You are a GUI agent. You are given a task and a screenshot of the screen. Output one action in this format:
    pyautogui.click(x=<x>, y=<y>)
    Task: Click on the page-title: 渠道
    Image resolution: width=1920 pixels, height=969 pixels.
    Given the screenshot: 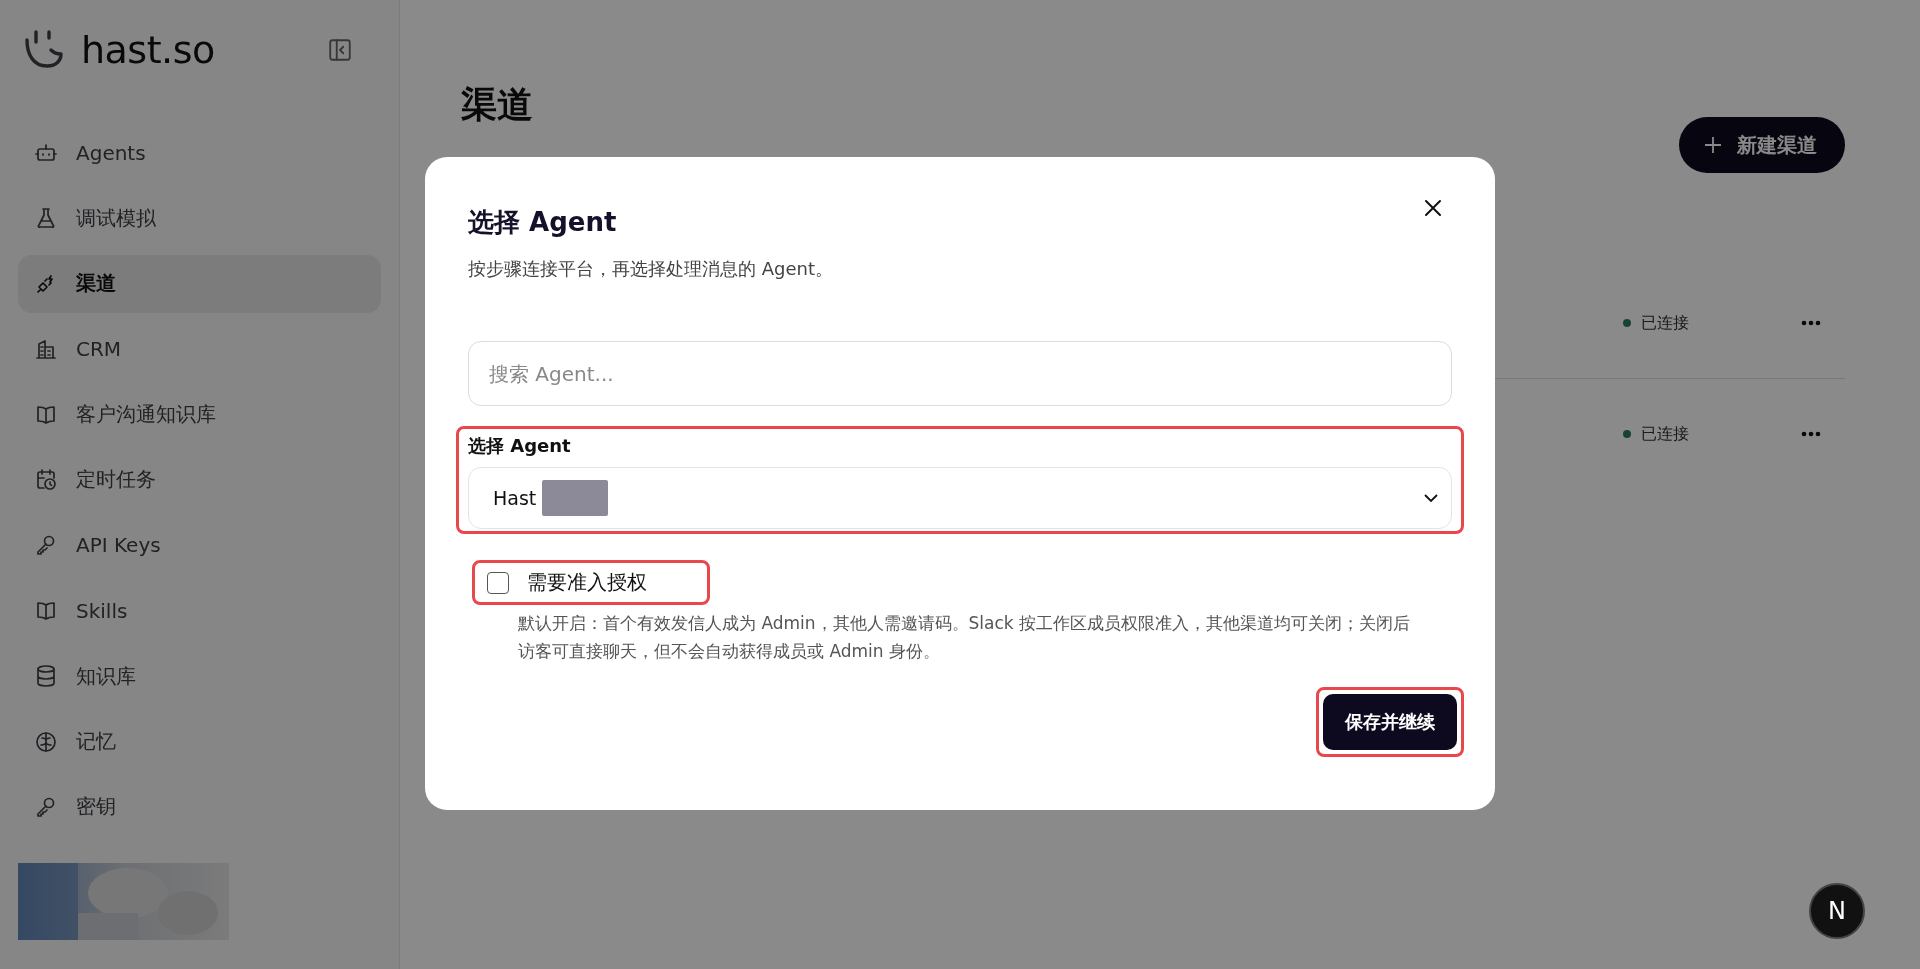 What is the action you would take?
    pyautogui.click(x=497, y=105)
    